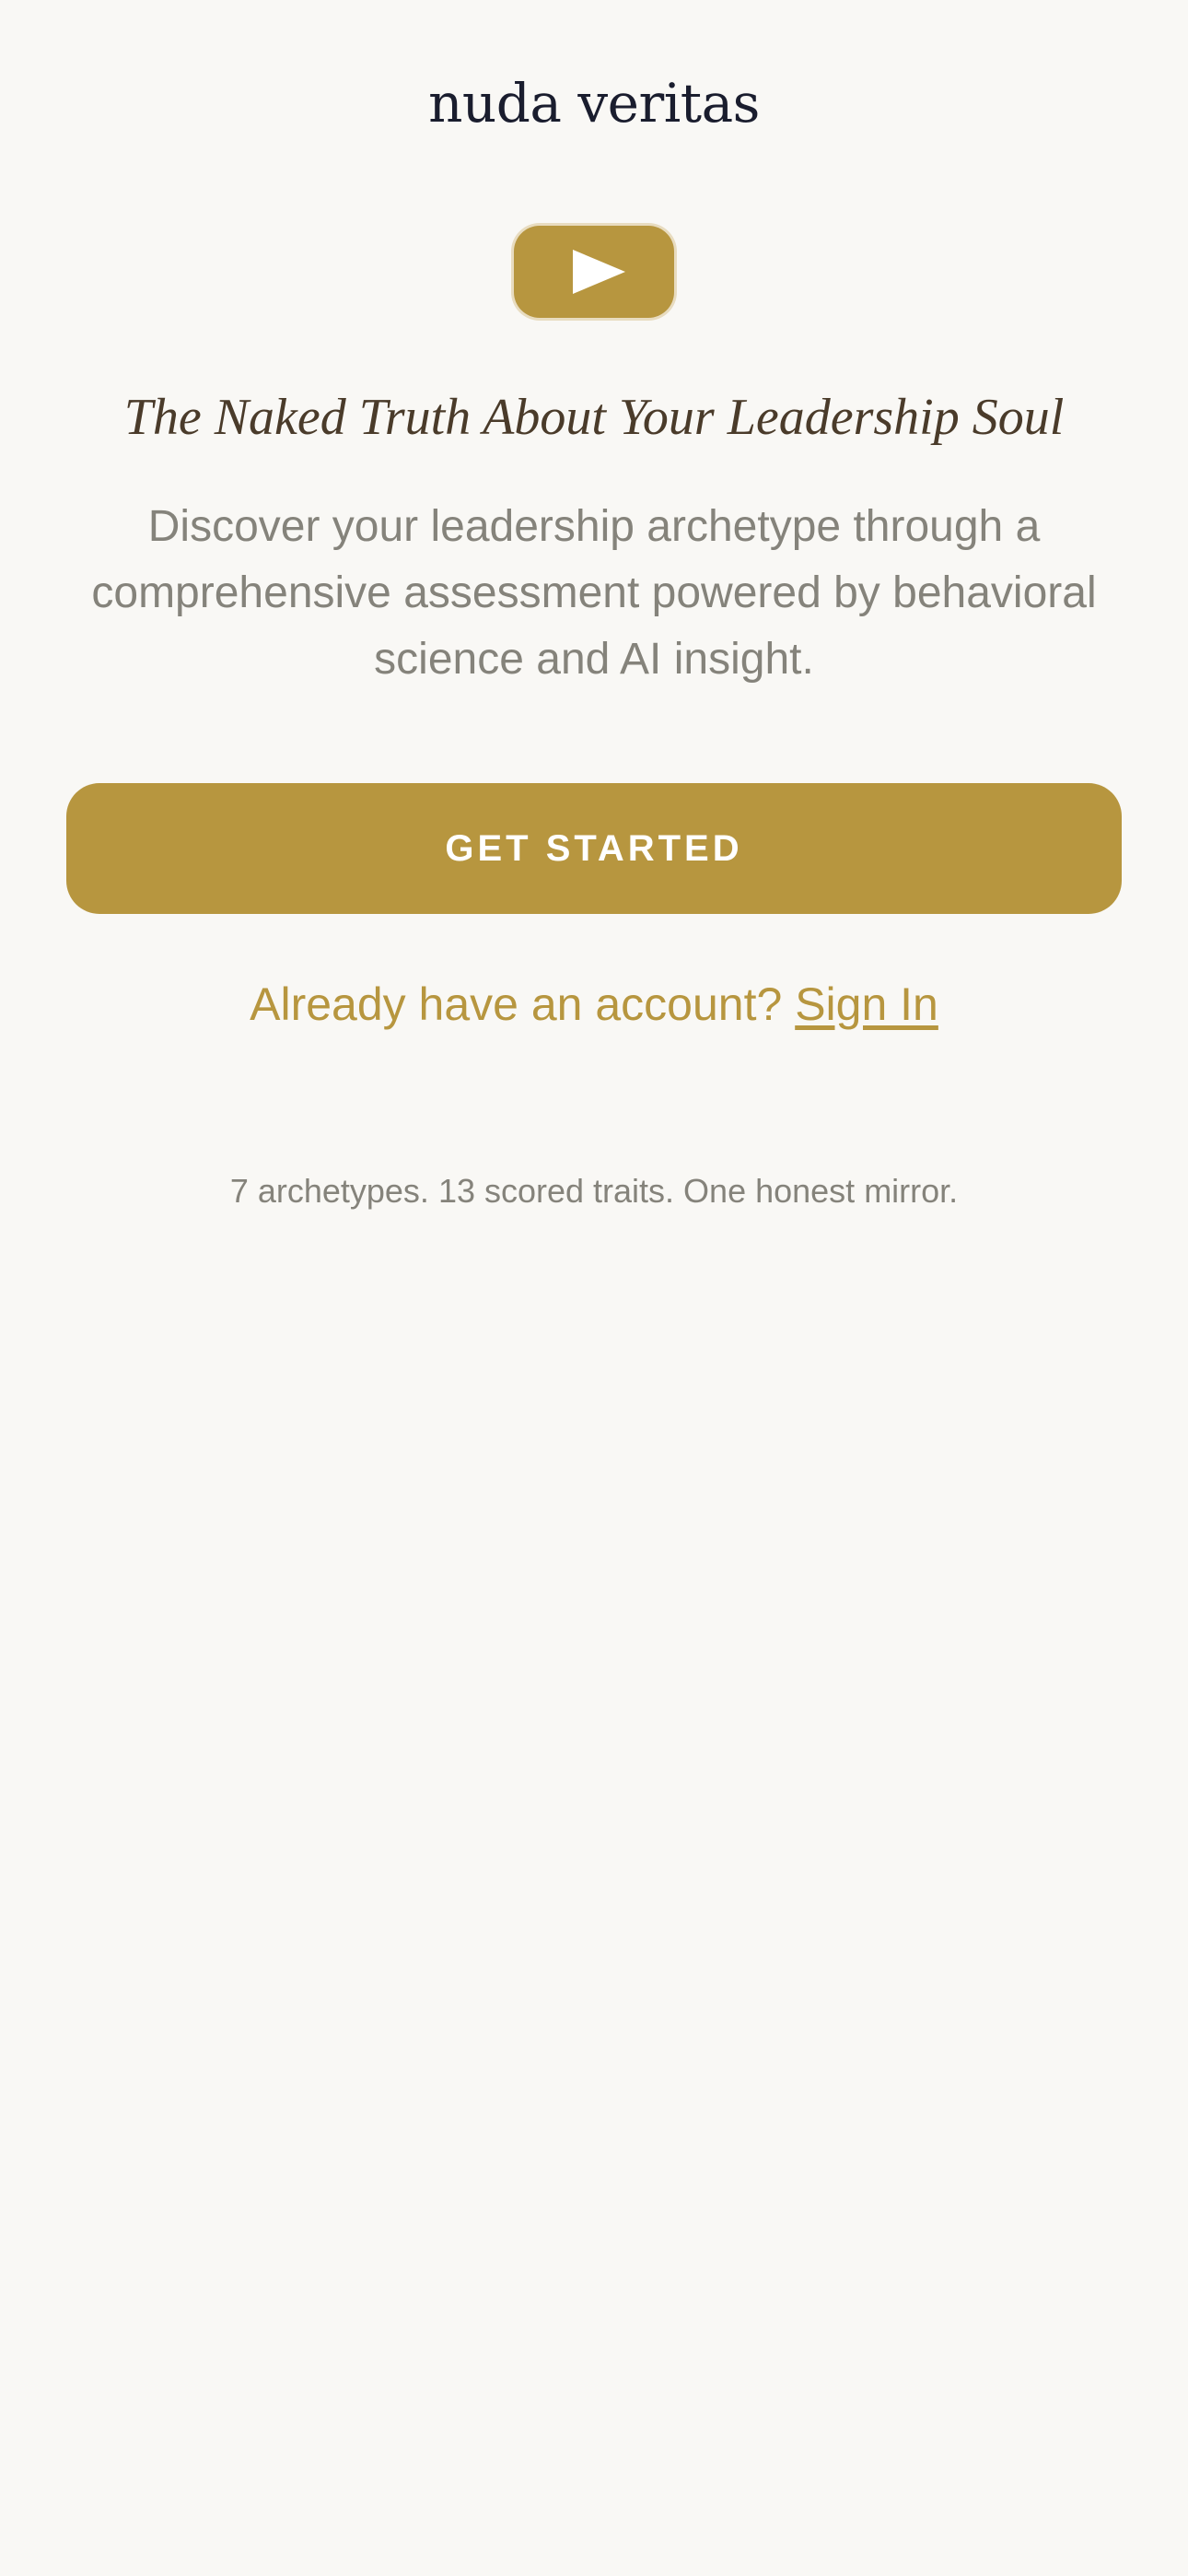  Describe the element at coordinates (516, 1004) in the screenshot. I see `account-prompt-text: Already have an account?` at that location.